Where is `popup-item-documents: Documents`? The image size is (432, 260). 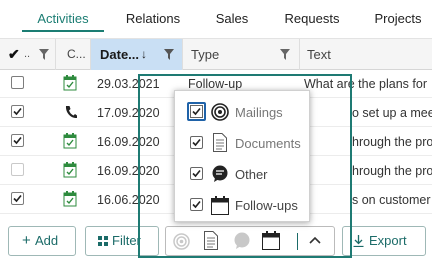
popup-item-documents: Documents is located at coordinates (243, 143).